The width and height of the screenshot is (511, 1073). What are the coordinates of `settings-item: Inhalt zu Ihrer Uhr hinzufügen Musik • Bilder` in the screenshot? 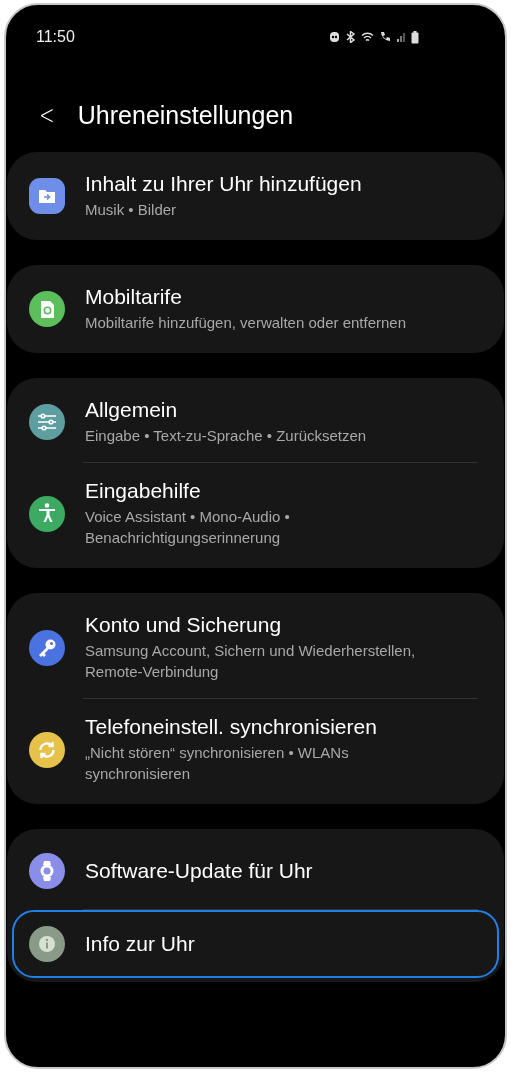 It's located at (255, 196).